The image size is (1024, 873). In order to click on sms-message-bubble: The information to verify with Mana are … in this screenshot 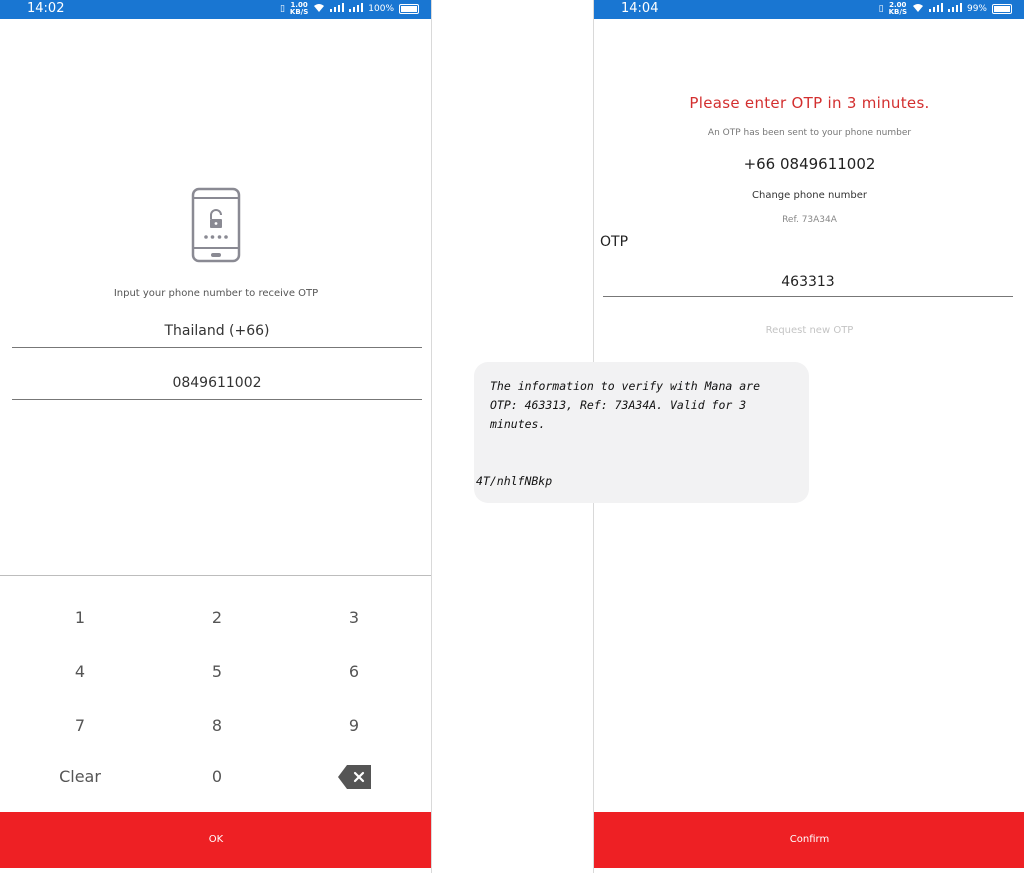, I will do `click(641, 432)`.